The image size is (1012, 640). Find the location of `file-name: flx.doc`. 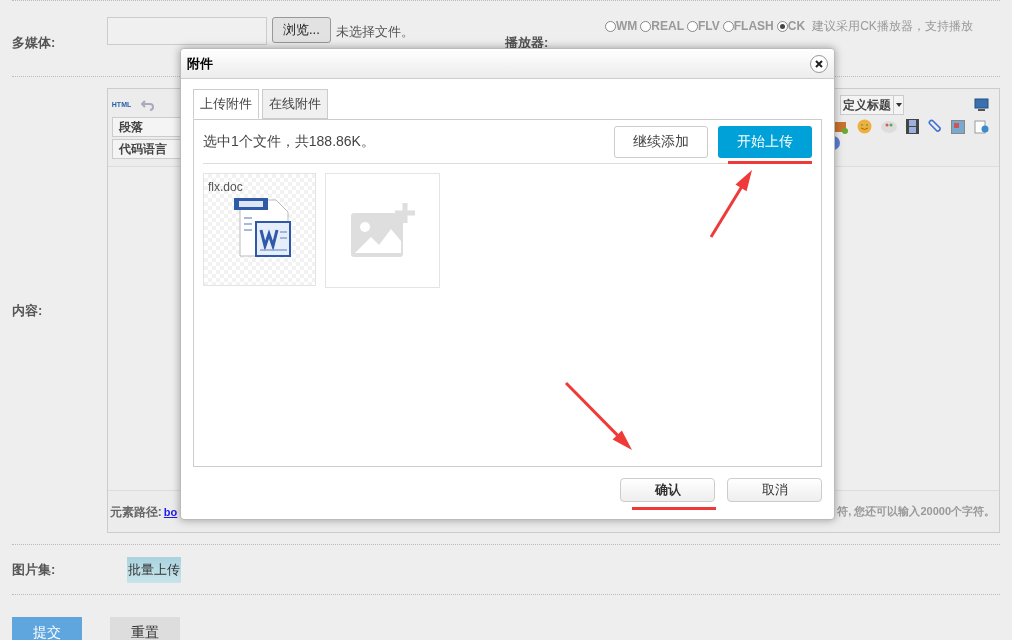

file-name: flx.doc is located at coordinates (226, 187).